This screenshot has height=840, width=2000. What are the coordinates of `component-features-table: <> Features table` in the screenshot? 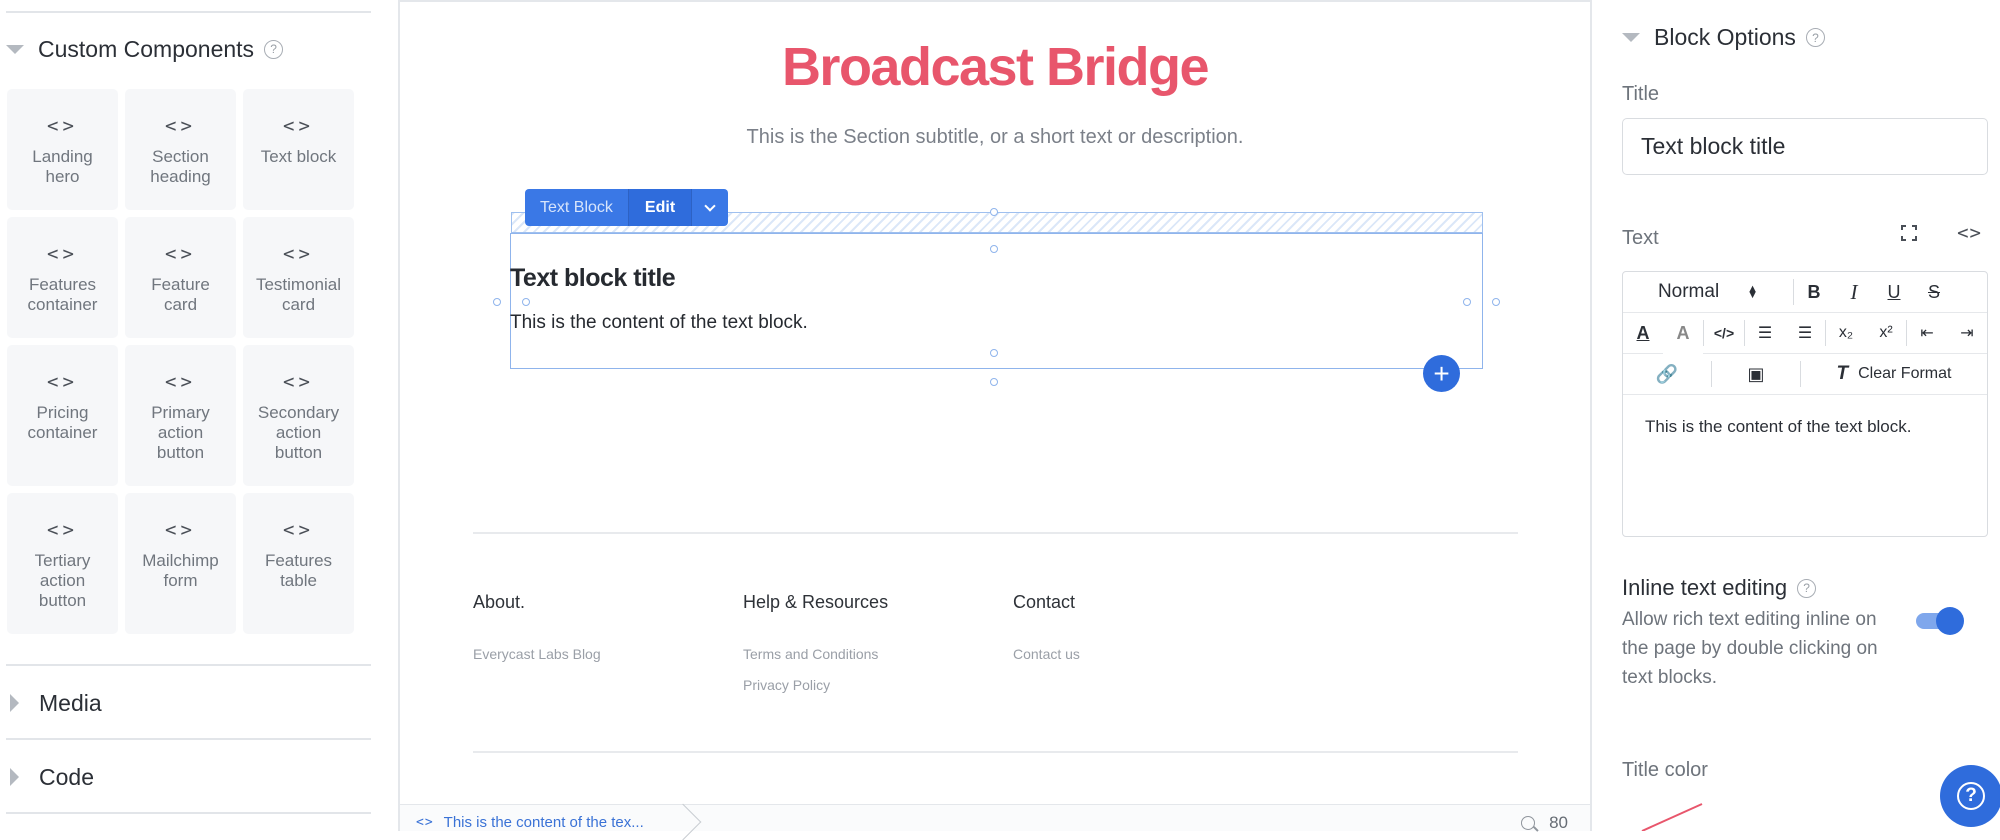 It's located at (298, 563).